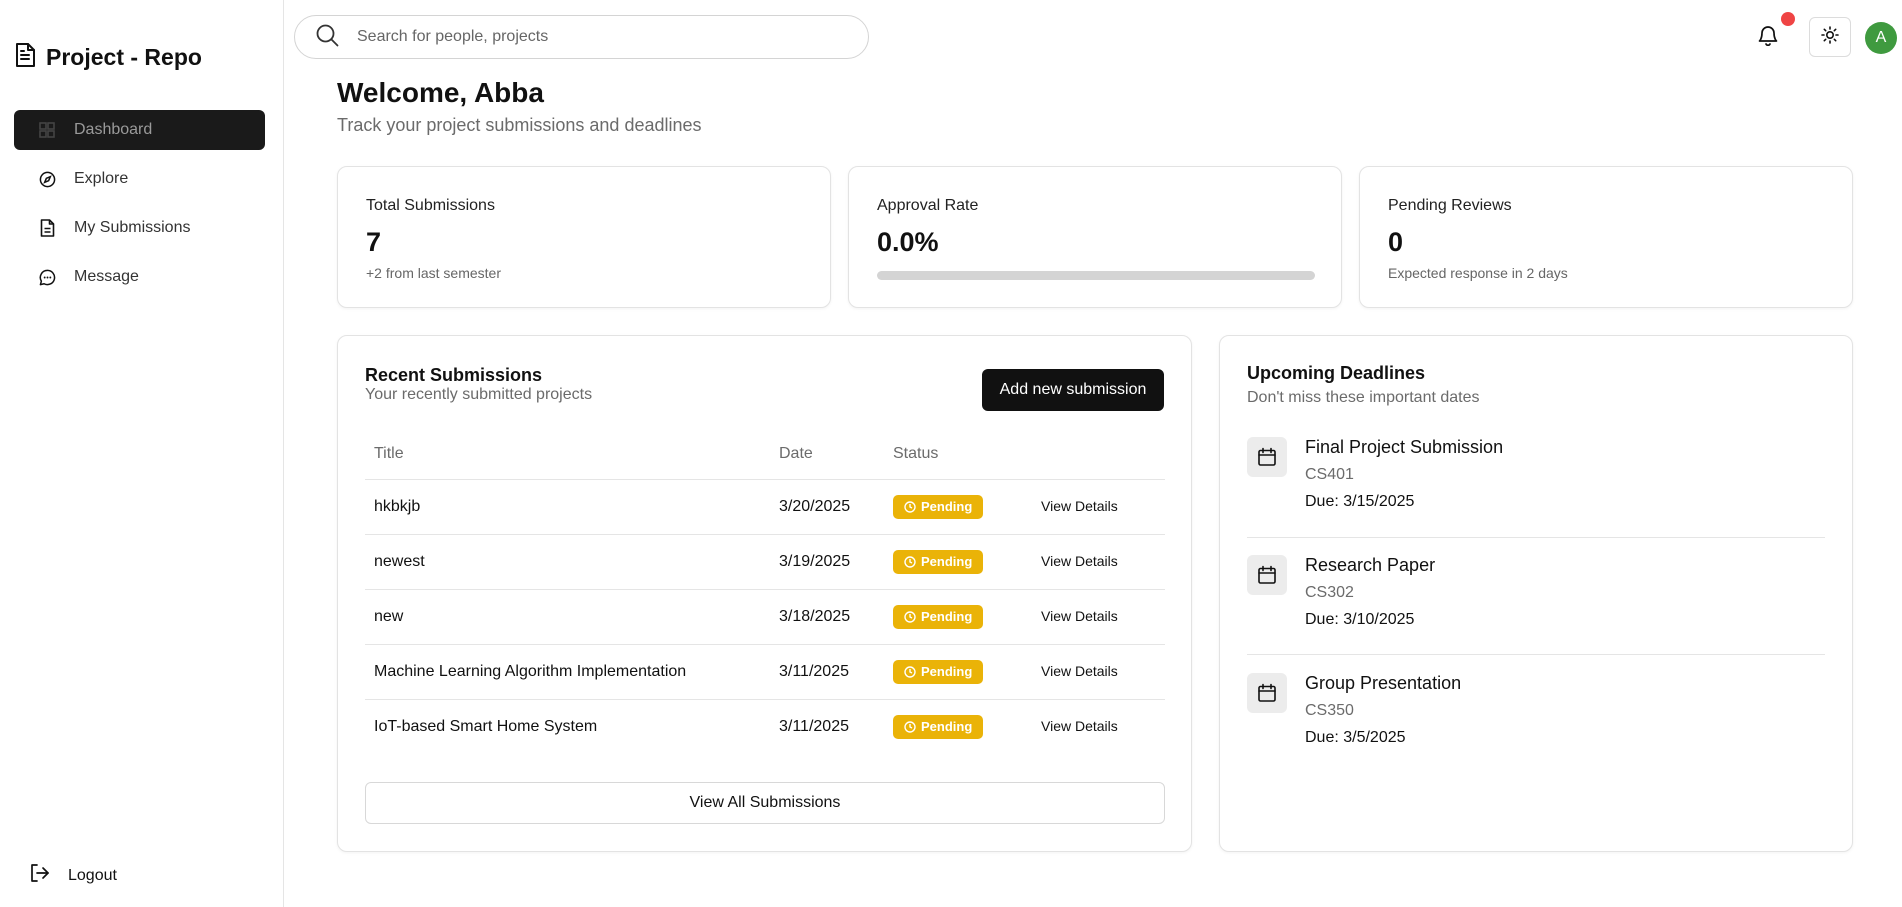  Describe the element at coordinates (1096, 275) in the screenshot. I see `approval-progress-bar` at that location.